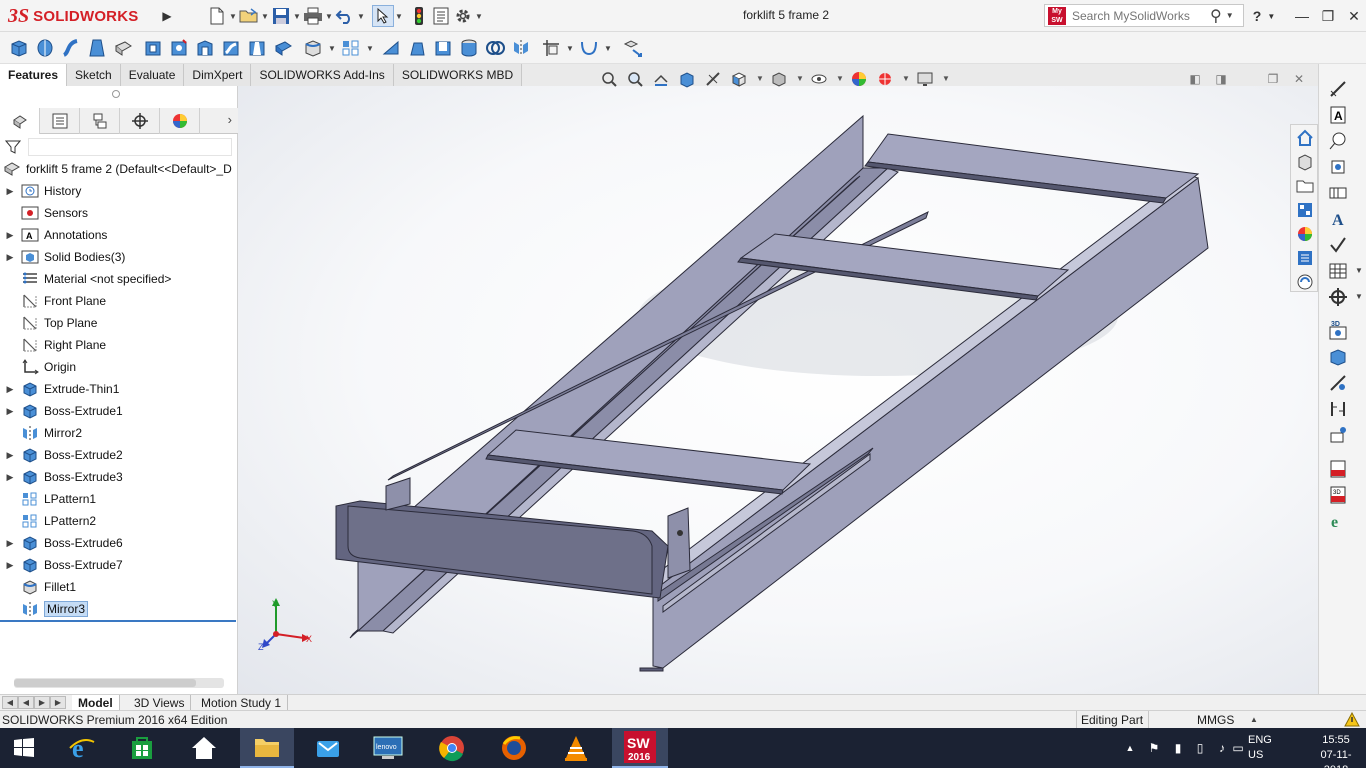 The image size is (1366, 768). I want to click on undo-icon, so click(345, 16).